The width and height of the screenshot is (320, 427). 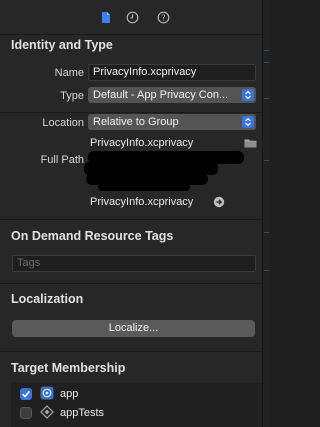 What do you see at coordinates (72, 96) in the screenshot?
I see `type-label: Type` at bounding box center [72, 96].